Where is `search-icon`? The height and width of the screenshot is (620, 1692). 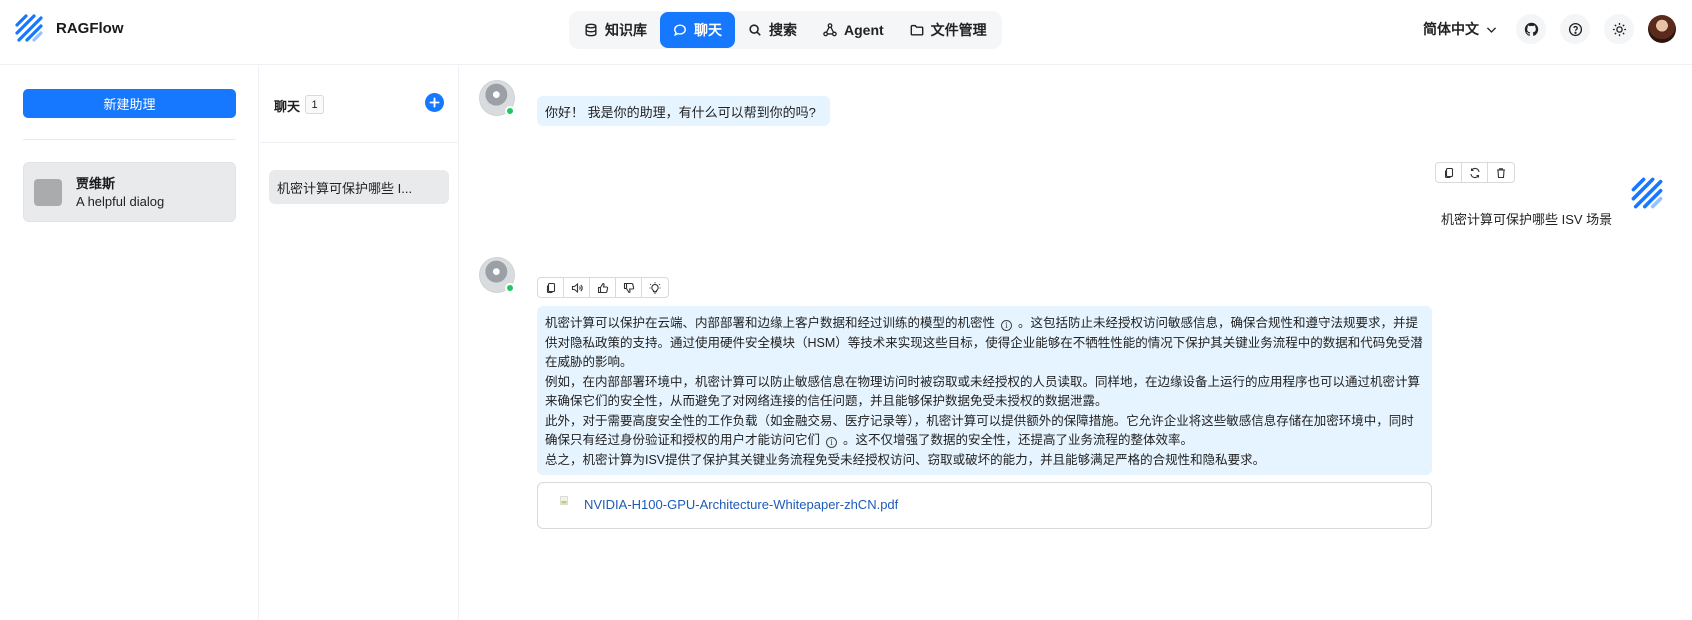
search-icon is located at coordinates (755, 30).